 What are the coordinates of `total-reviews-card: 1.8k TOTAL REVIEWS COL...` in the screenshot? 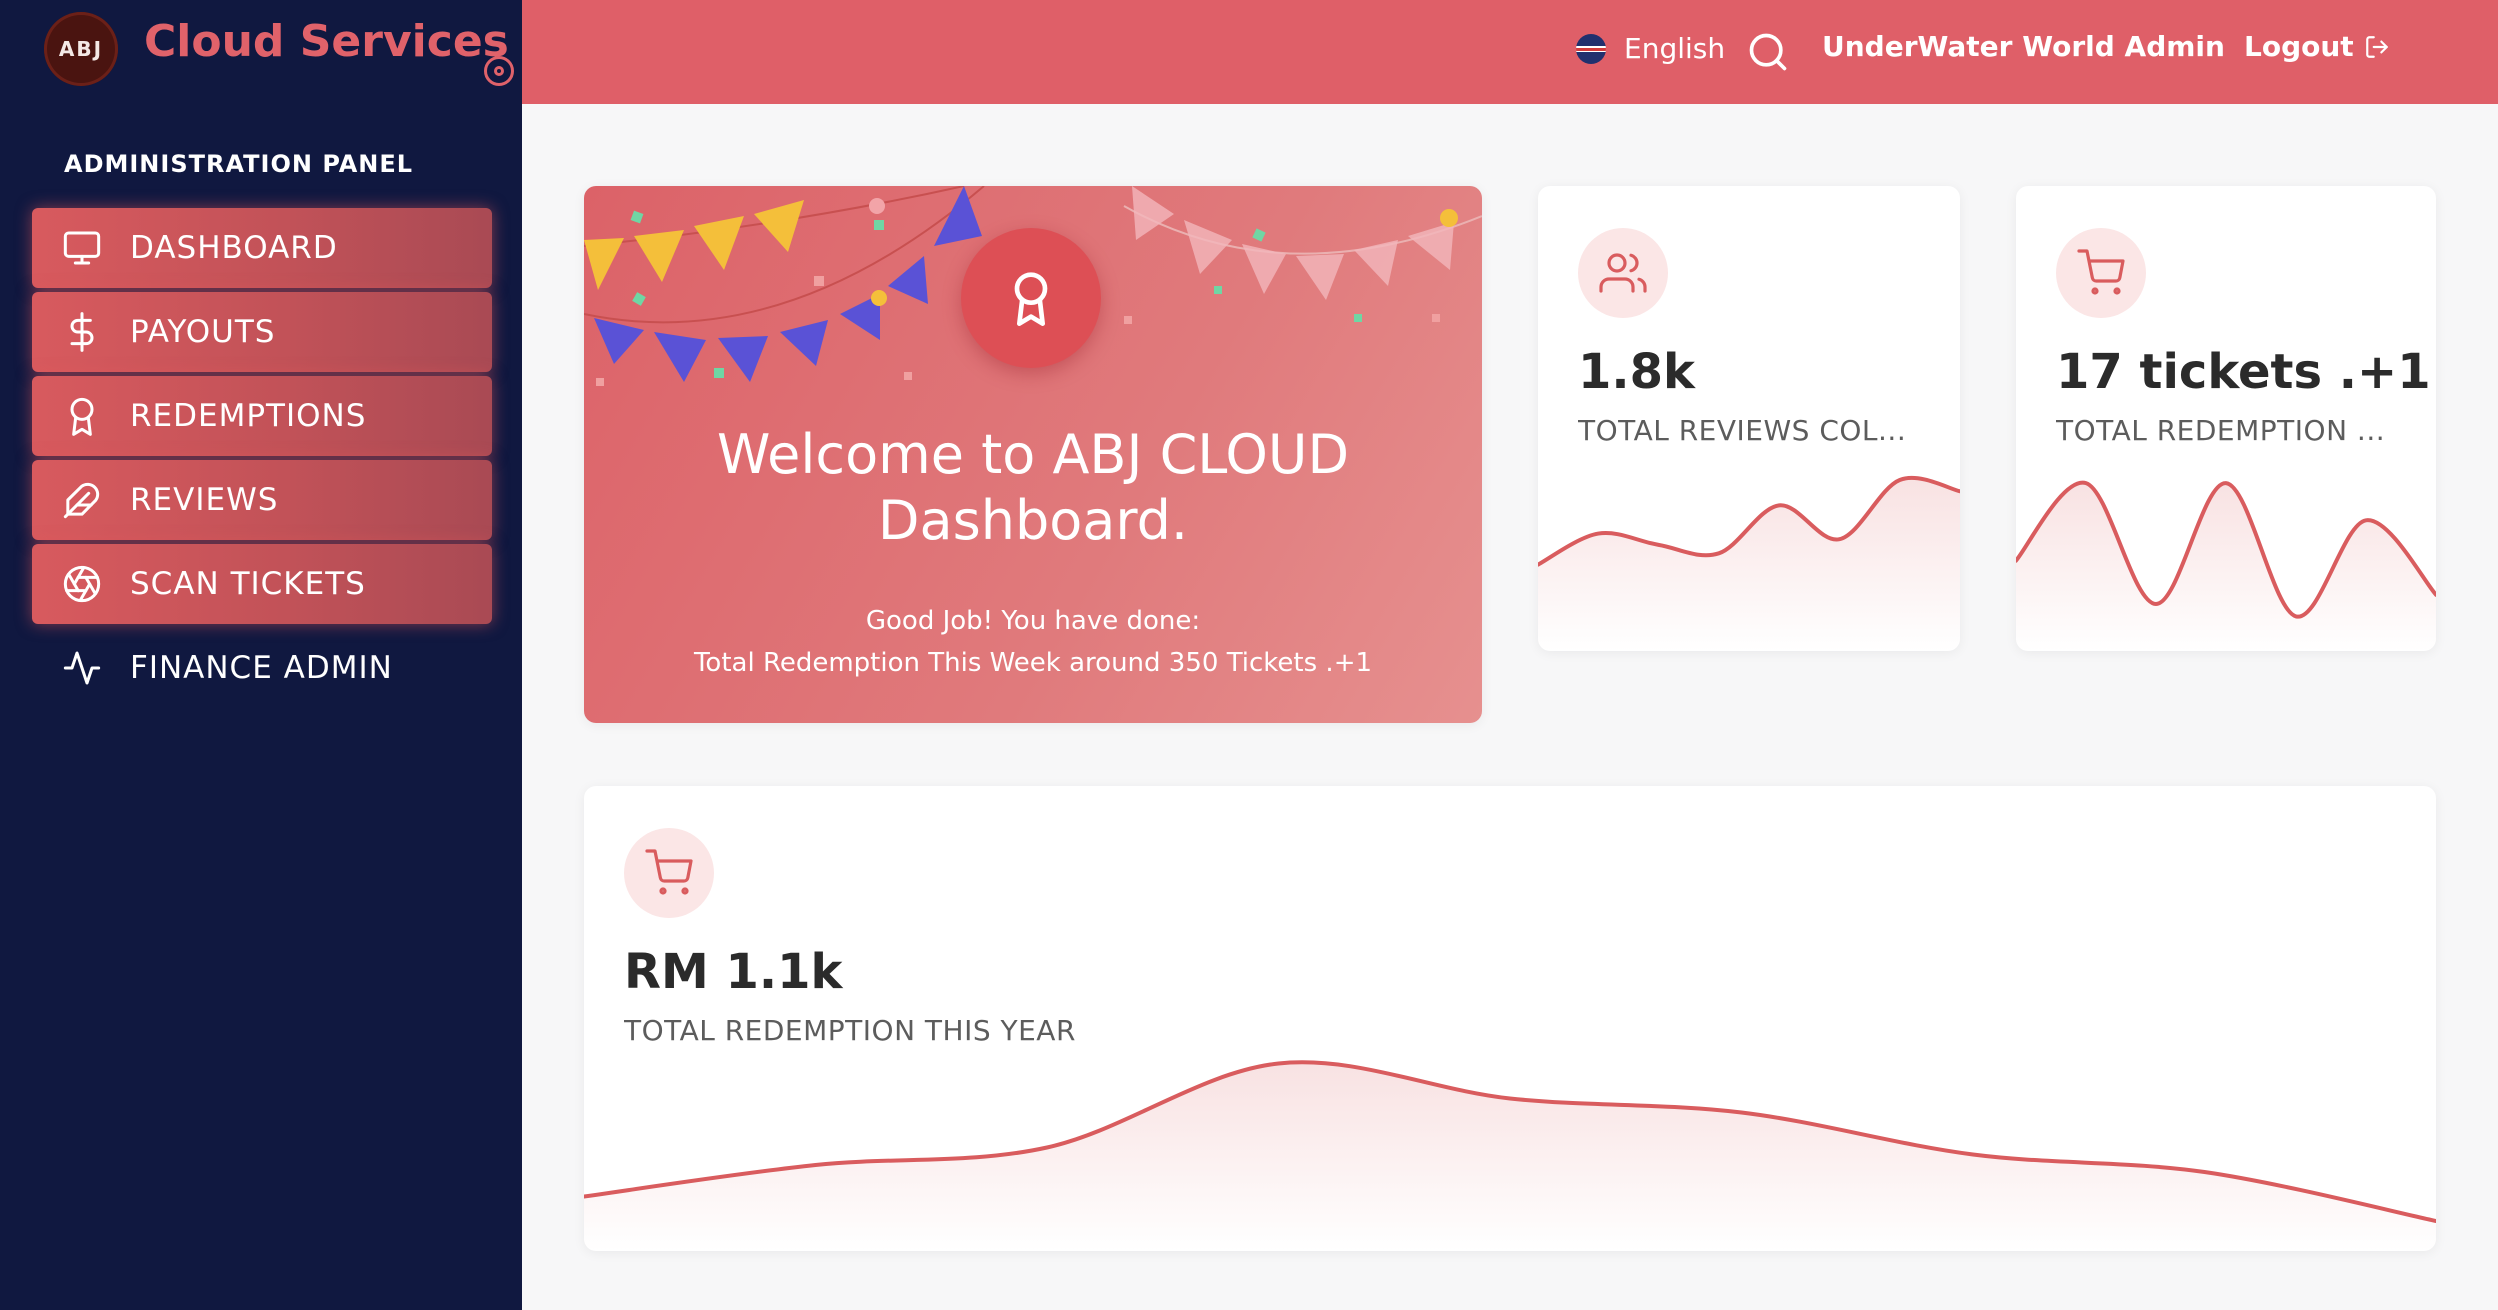 It's located at (1749, 418).